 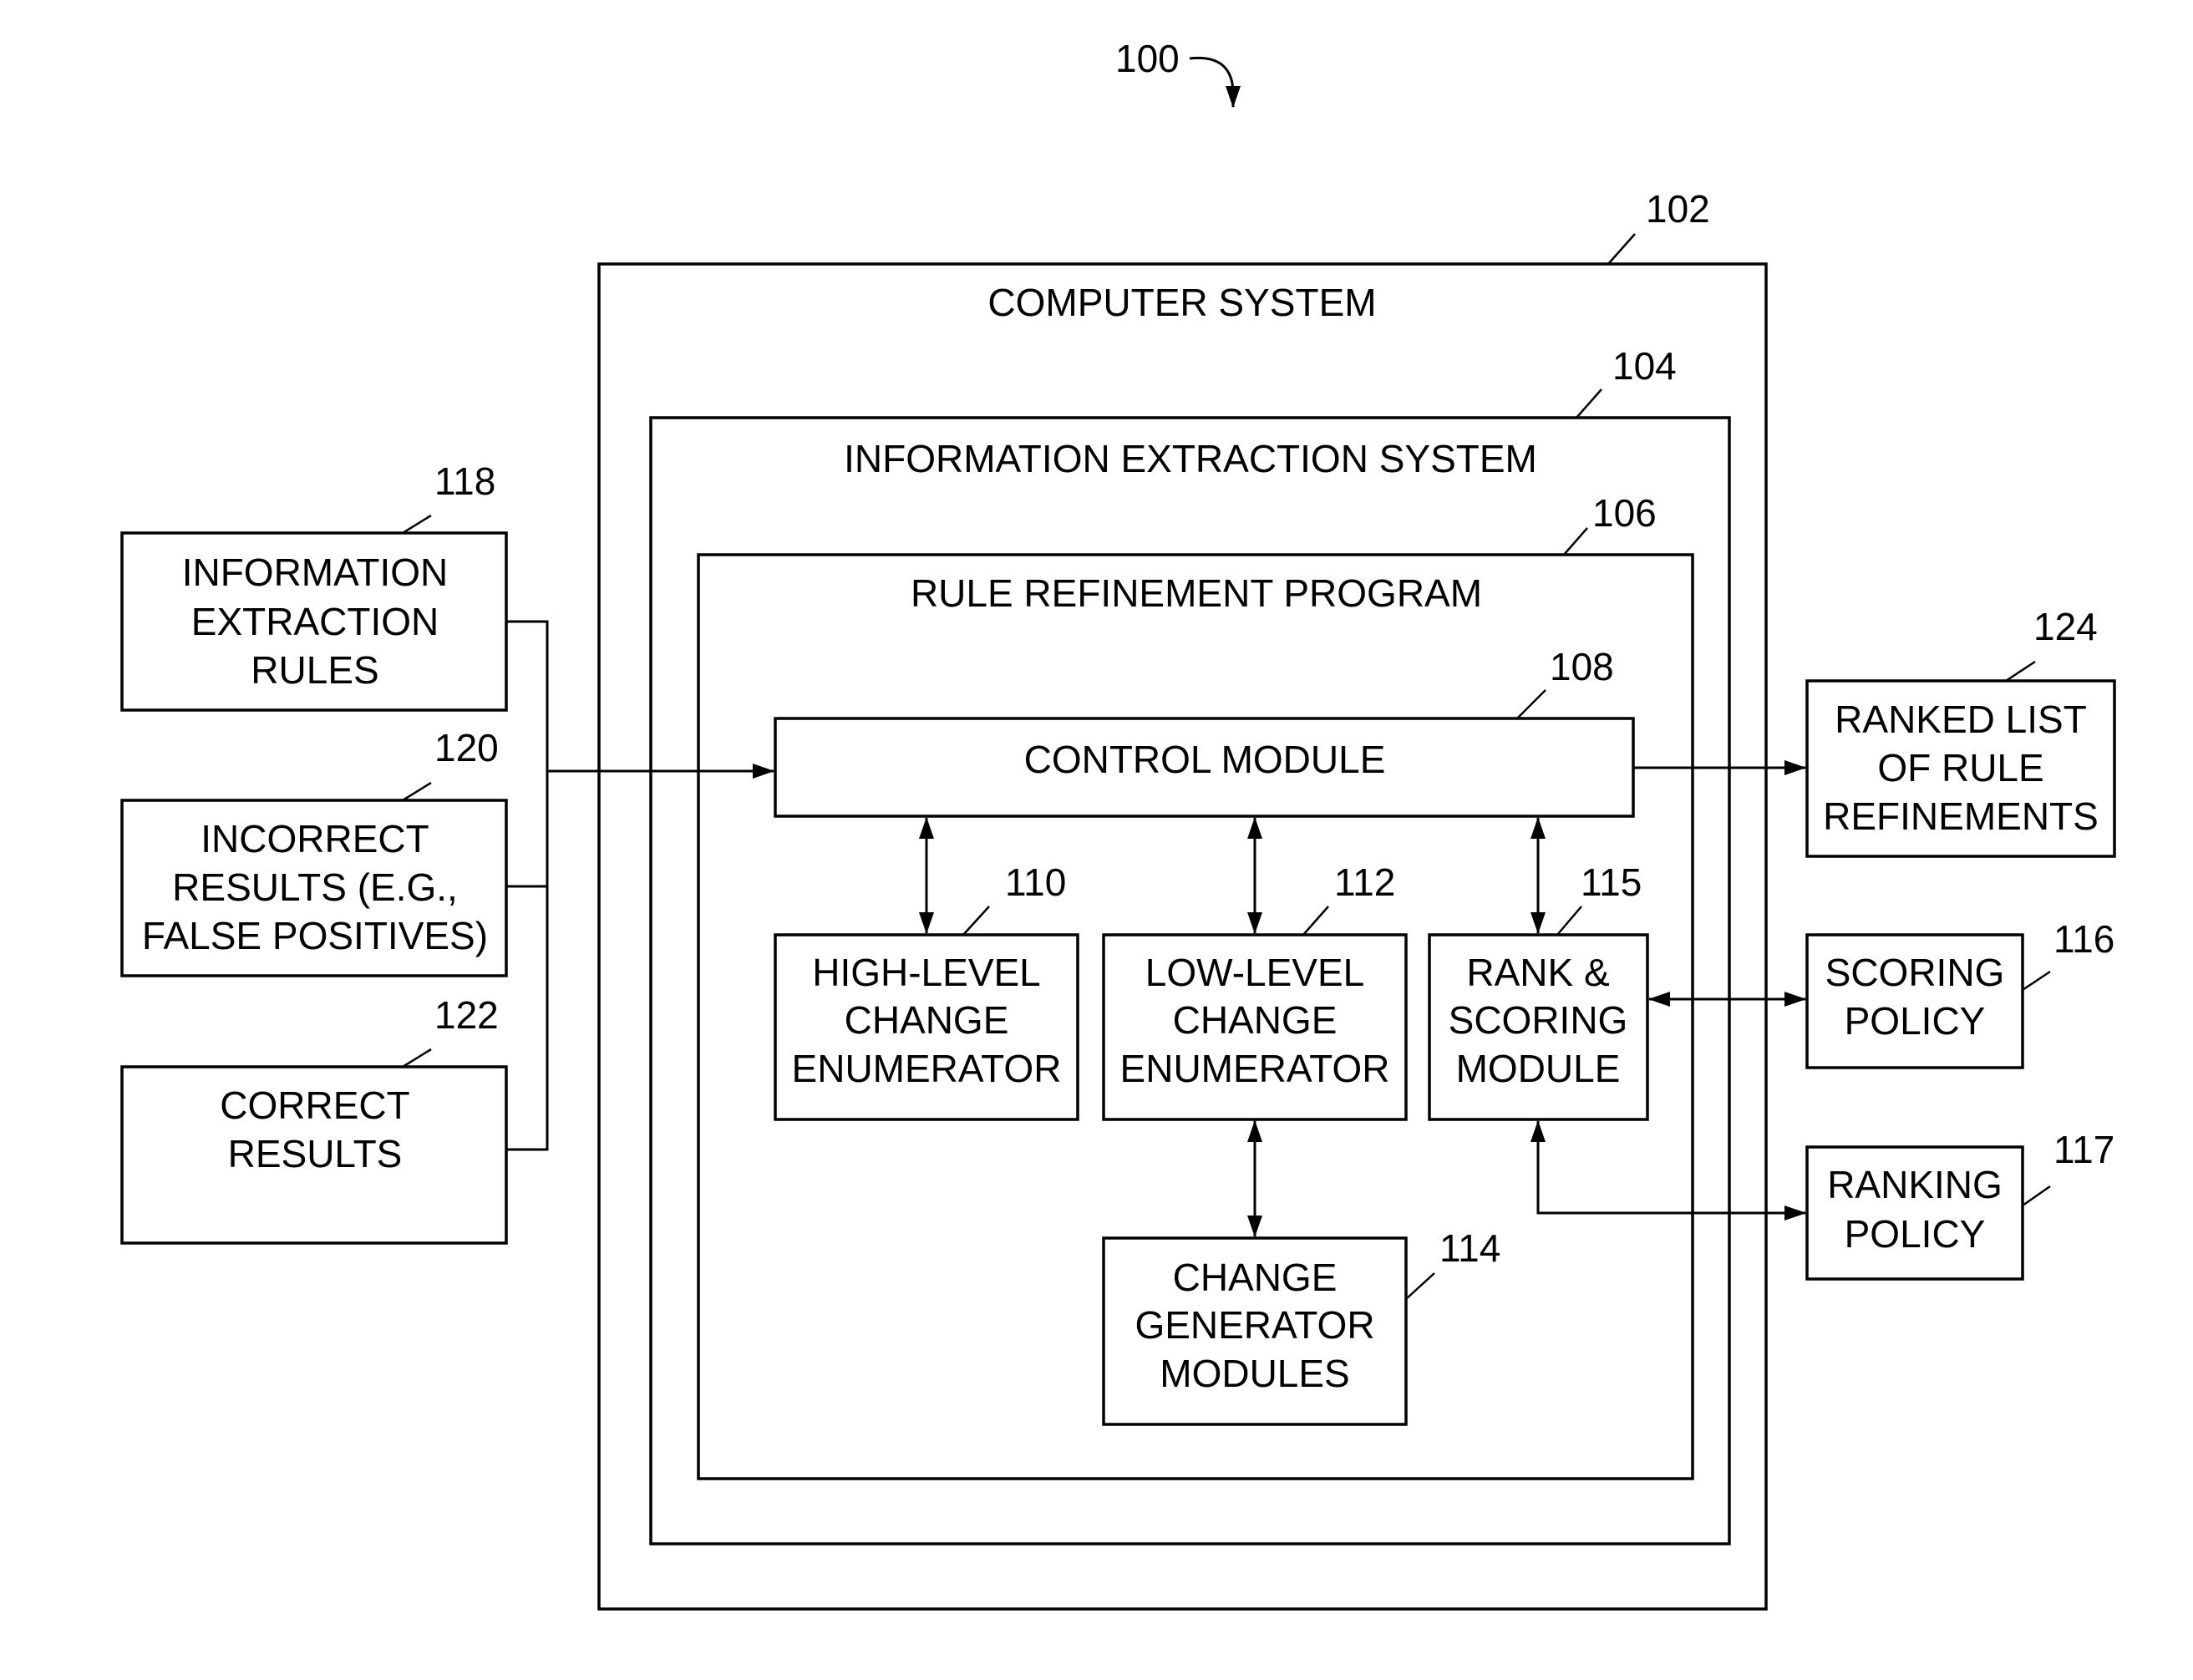 I want to click on ref-104: 104, so click(x=1644, y=366).